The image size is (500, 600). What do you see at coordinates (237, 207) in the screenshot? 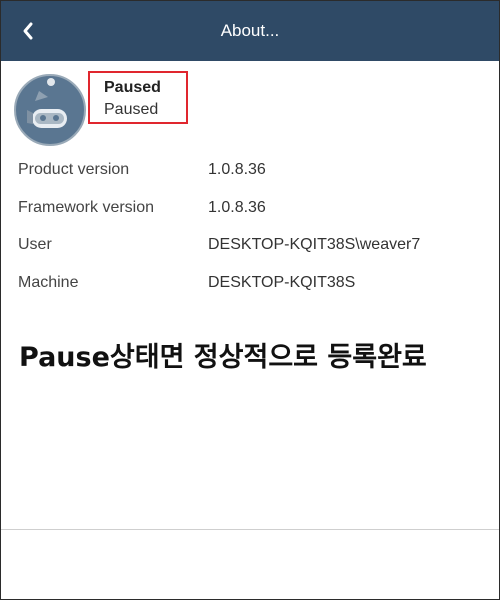
I see `framework-version-value: 1.0.8.36` at bounding box center [237, 207].